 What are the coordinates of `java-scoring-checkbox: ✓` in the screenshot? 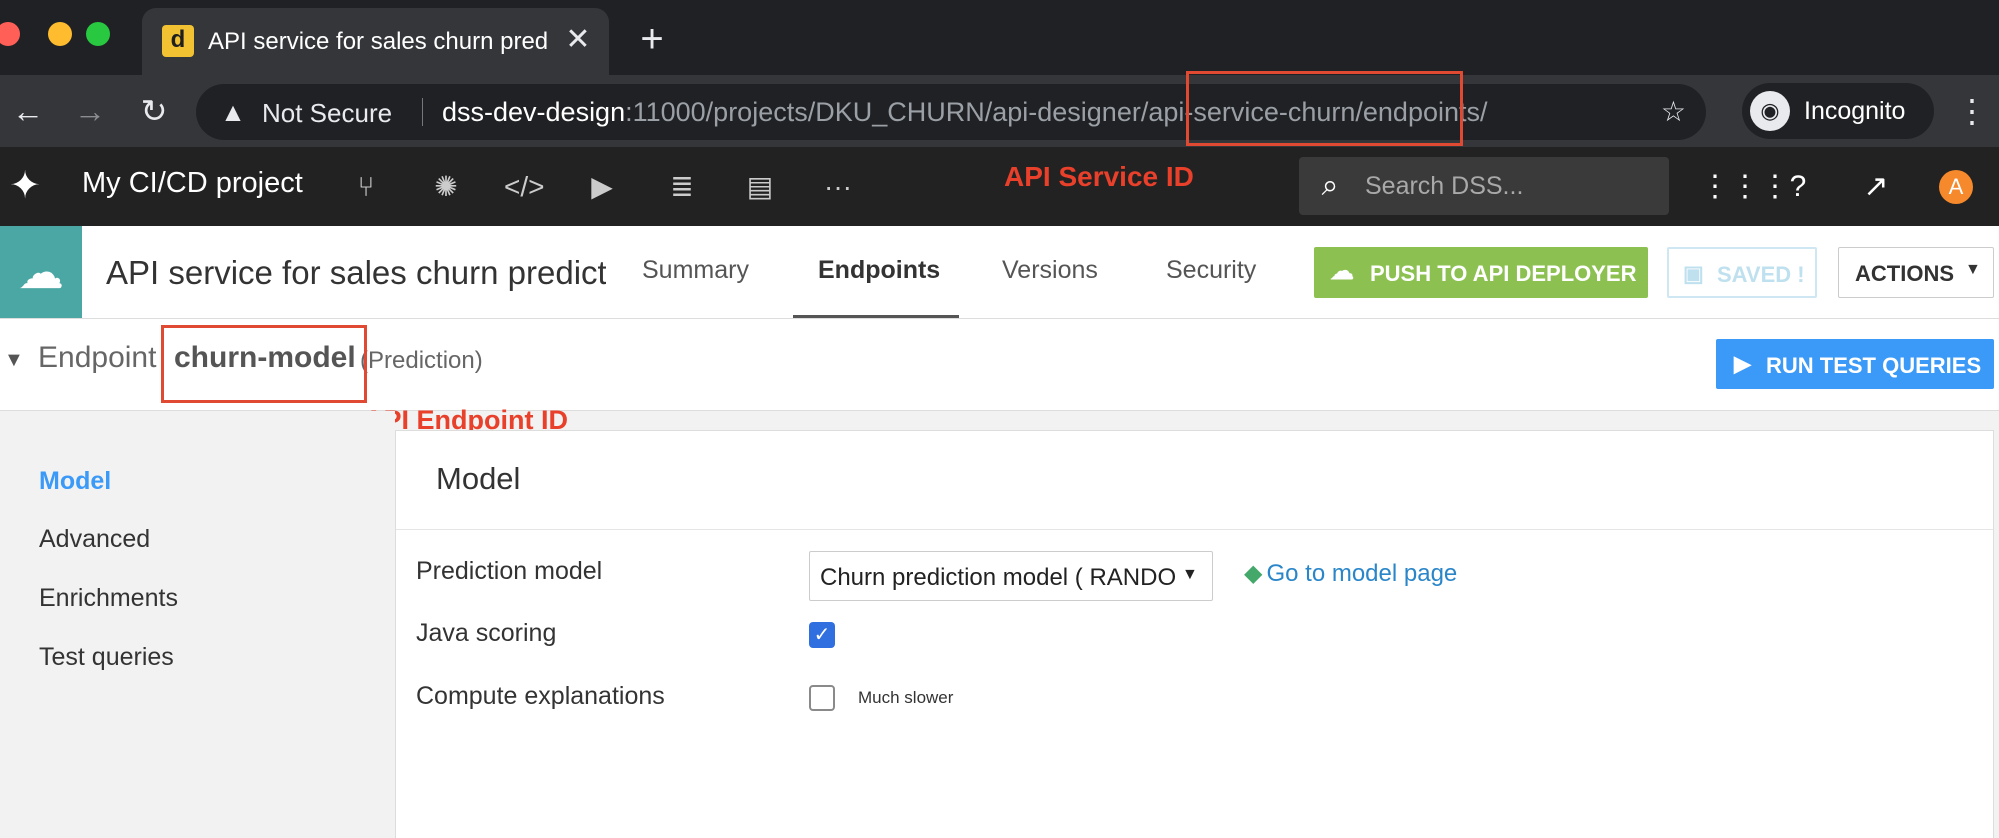 It's located at (822, 635).